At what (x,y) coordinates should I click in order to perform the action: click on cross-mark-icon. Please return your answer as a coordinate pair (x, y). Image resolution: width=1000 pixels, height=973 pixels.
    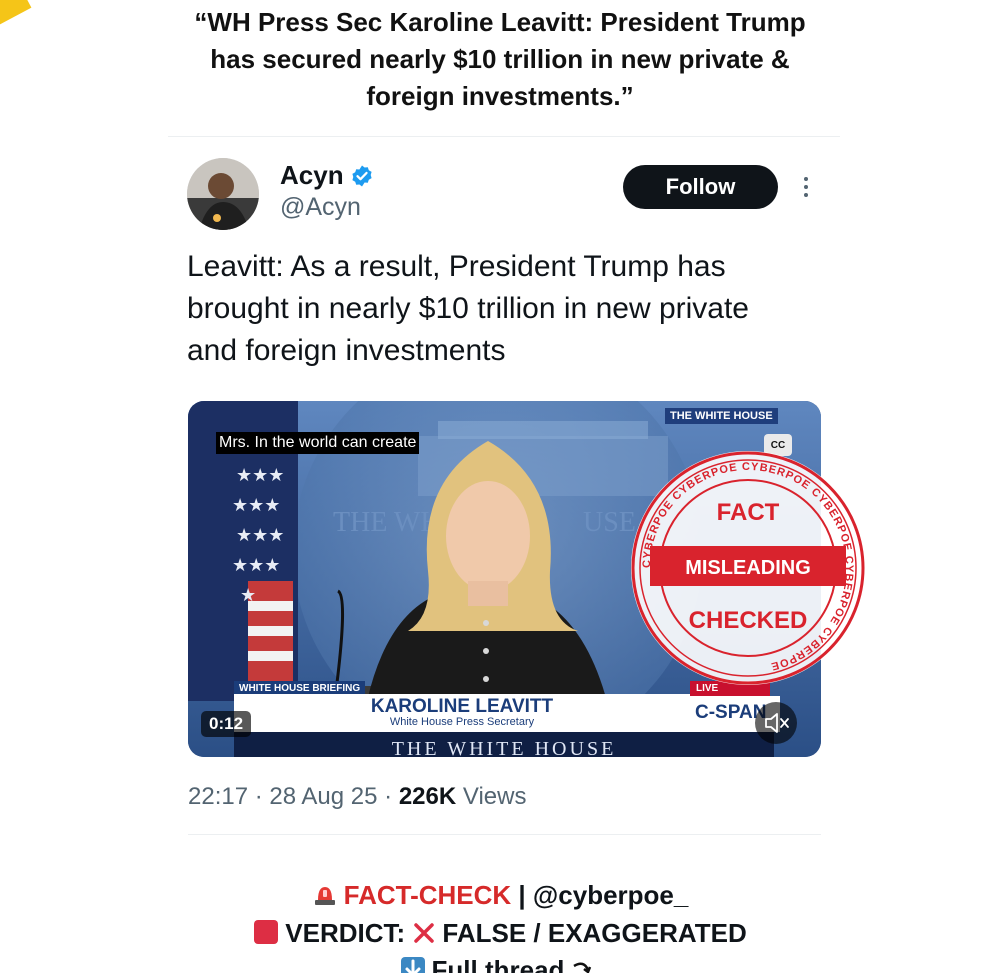
    Looking at the image, I should click on (424, 933).